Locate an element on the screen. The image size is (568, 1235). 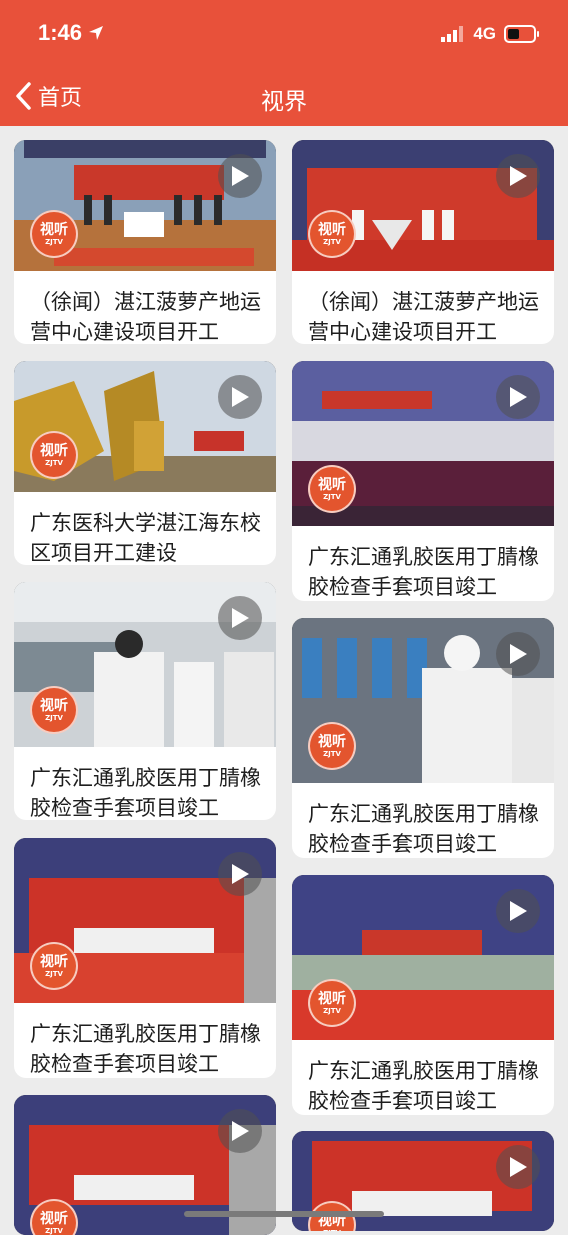
signal-icon is located at coordinates (452, 34).